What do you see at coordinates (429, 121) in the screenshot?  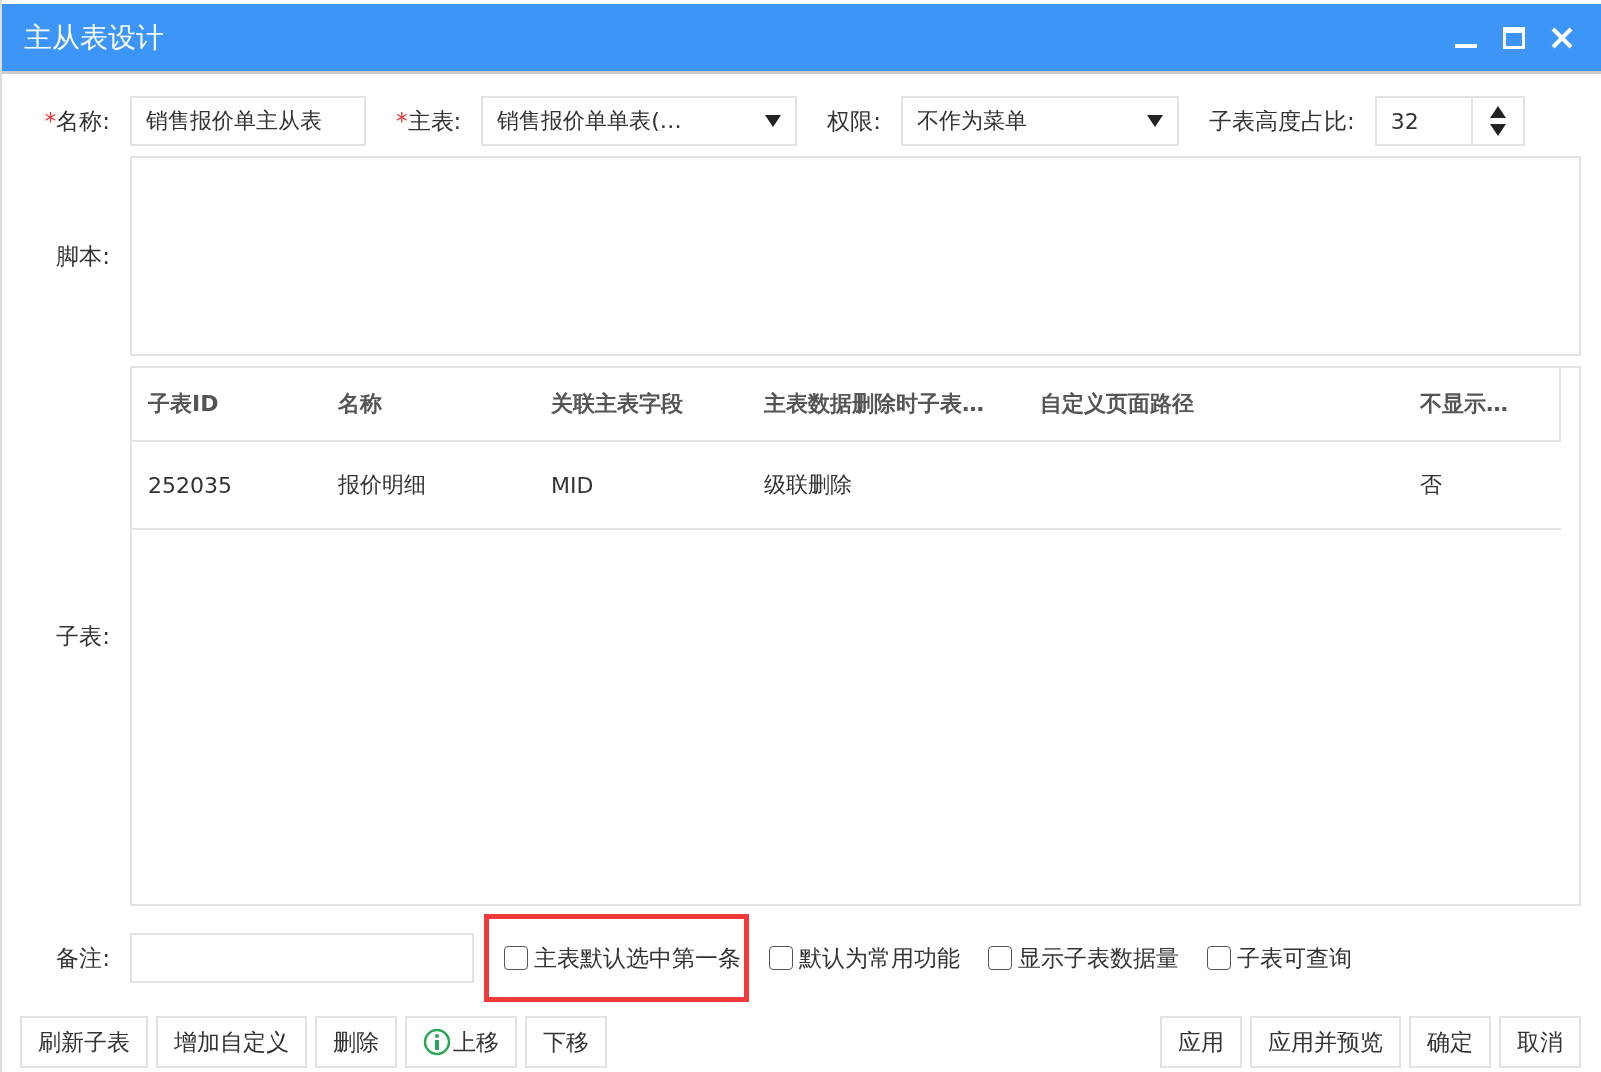 I see `field-label: *主表:` at bounding box center [429, 121].